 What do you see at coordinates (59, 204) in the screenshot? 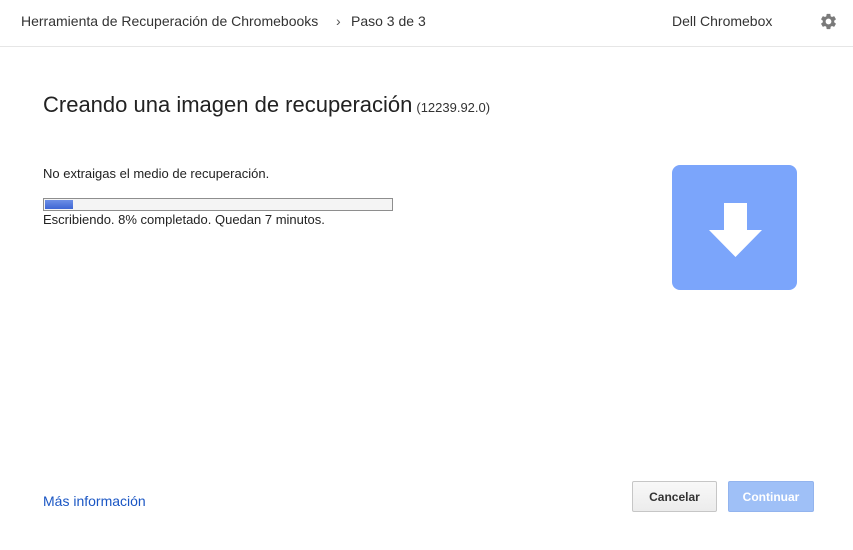
I see `progress-bar-fill` at bounding box center [59, 204].